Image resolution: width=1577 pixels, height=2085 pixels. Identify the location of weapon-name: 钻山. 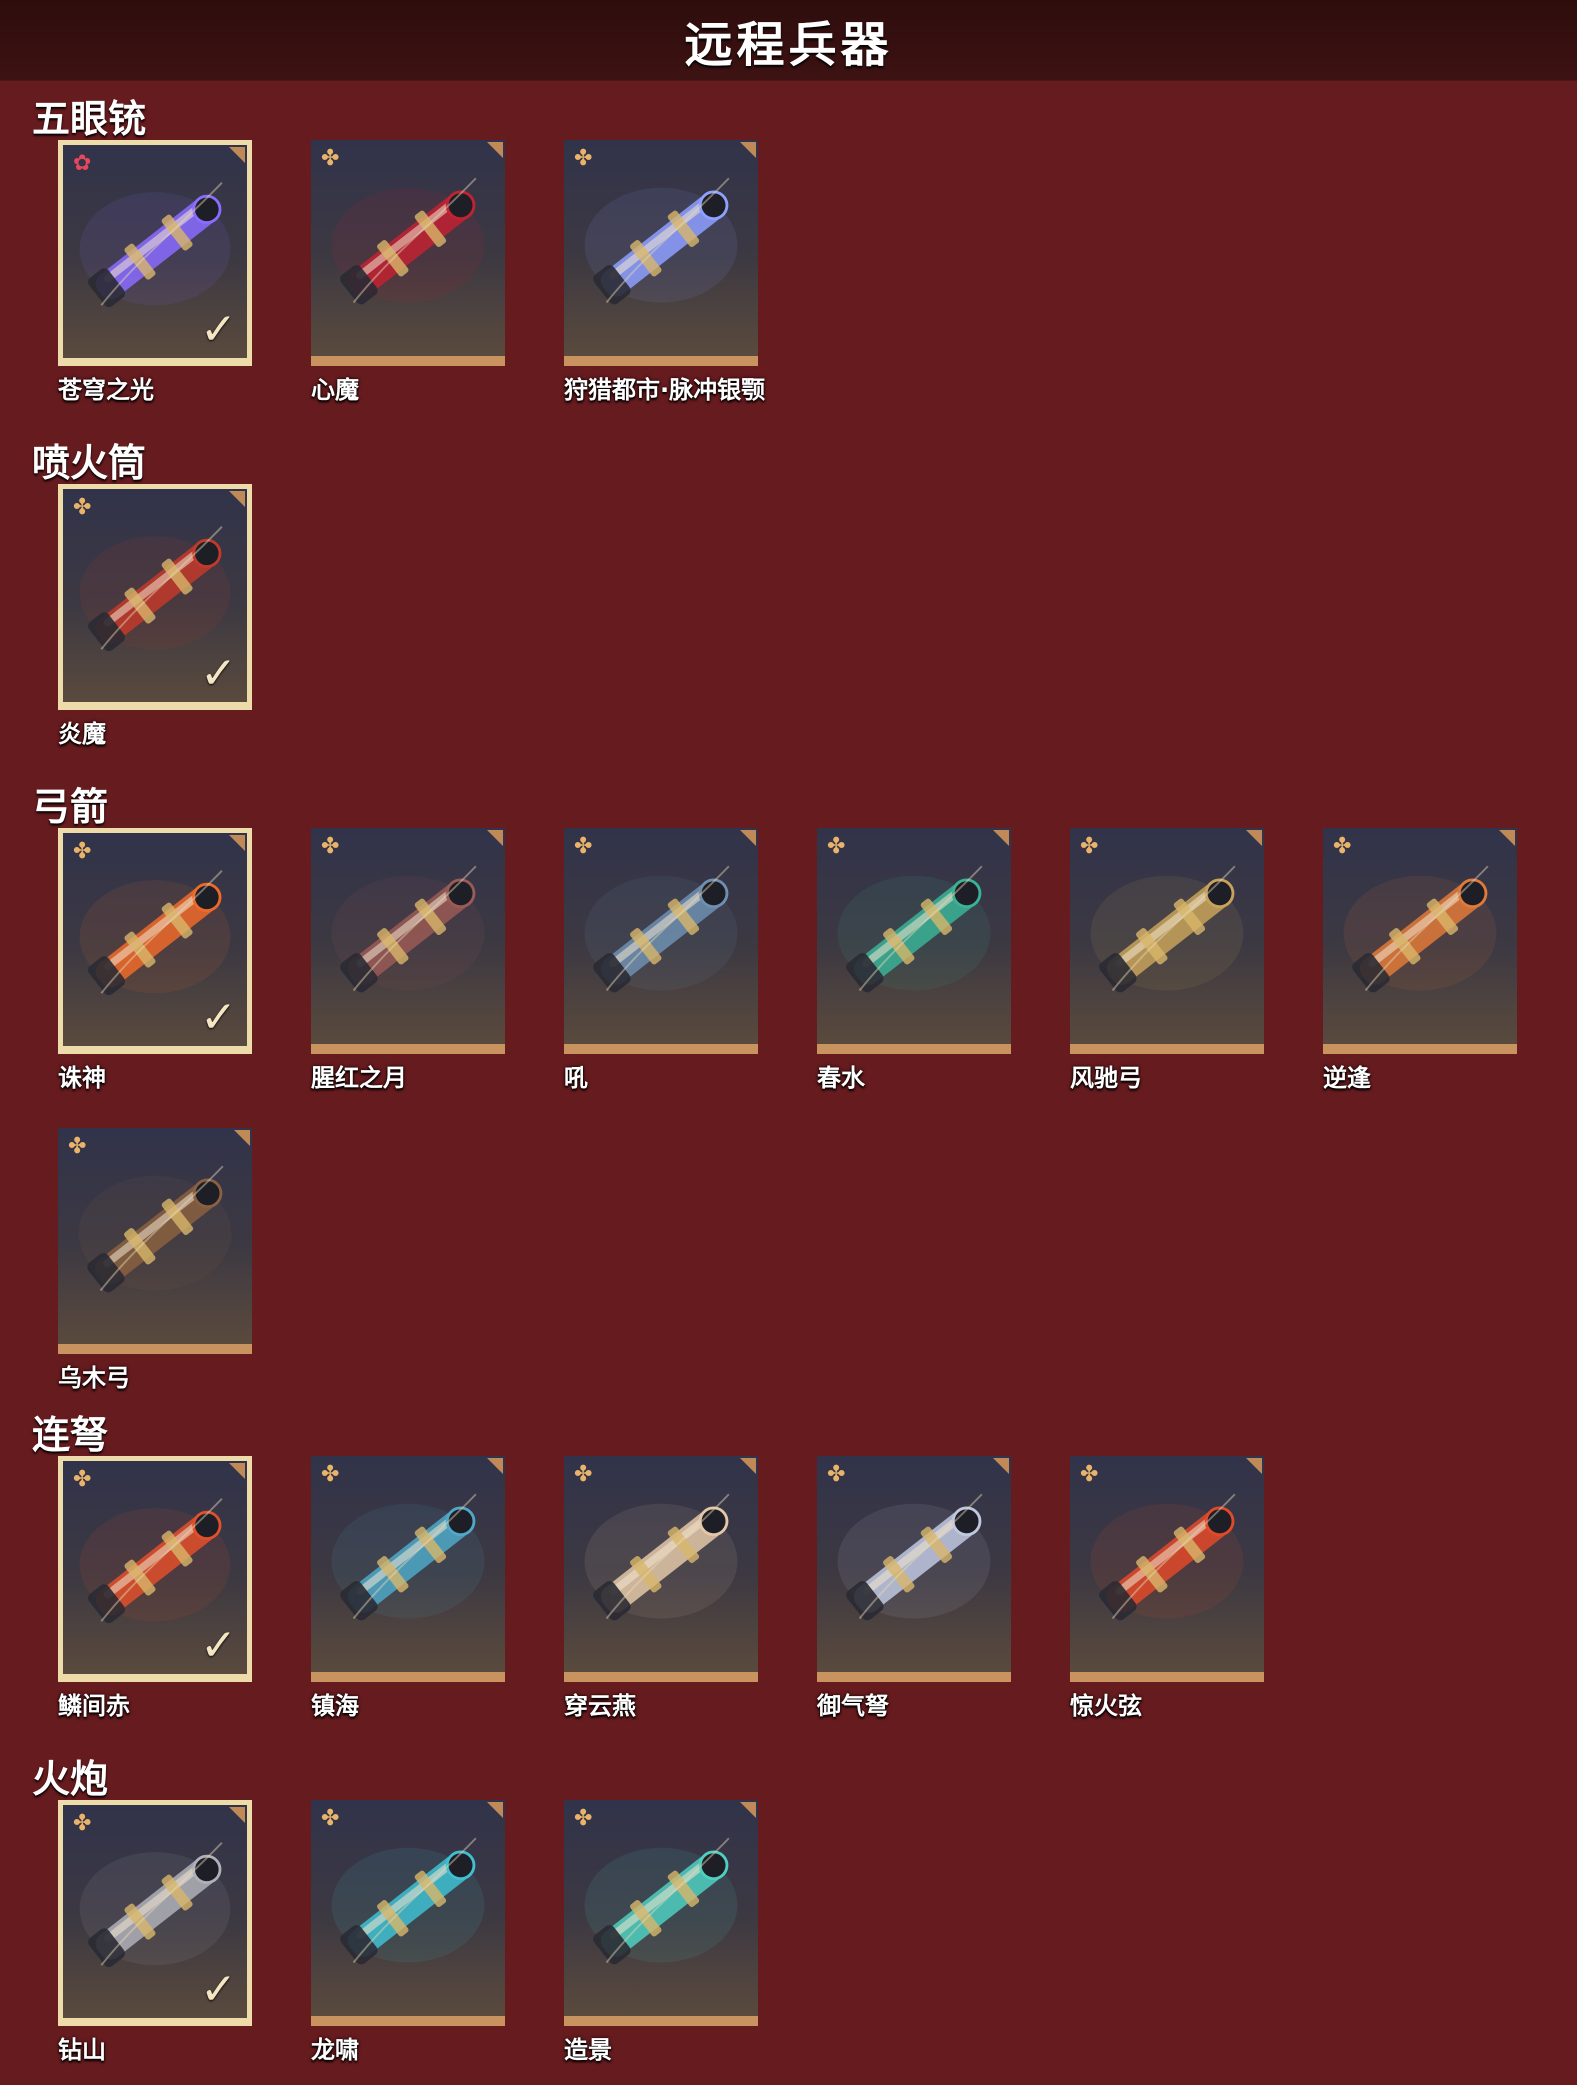
(82, 2050).